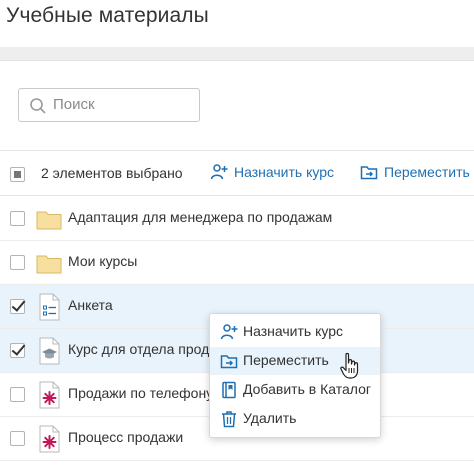  Describe the element at coordinates (270, 418) in the screenshot. I see `menu-item-label: Удалить` at that location.